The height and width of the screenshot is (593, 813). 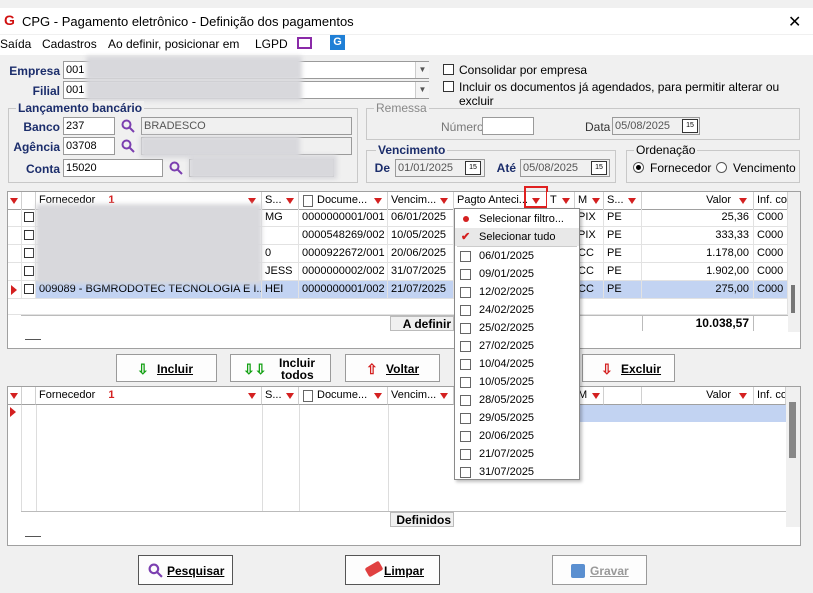 What do you see at coordinates (15, 44) in the screenshot?
I see `menu-saida: Saída` at bounding box center [15, 44].